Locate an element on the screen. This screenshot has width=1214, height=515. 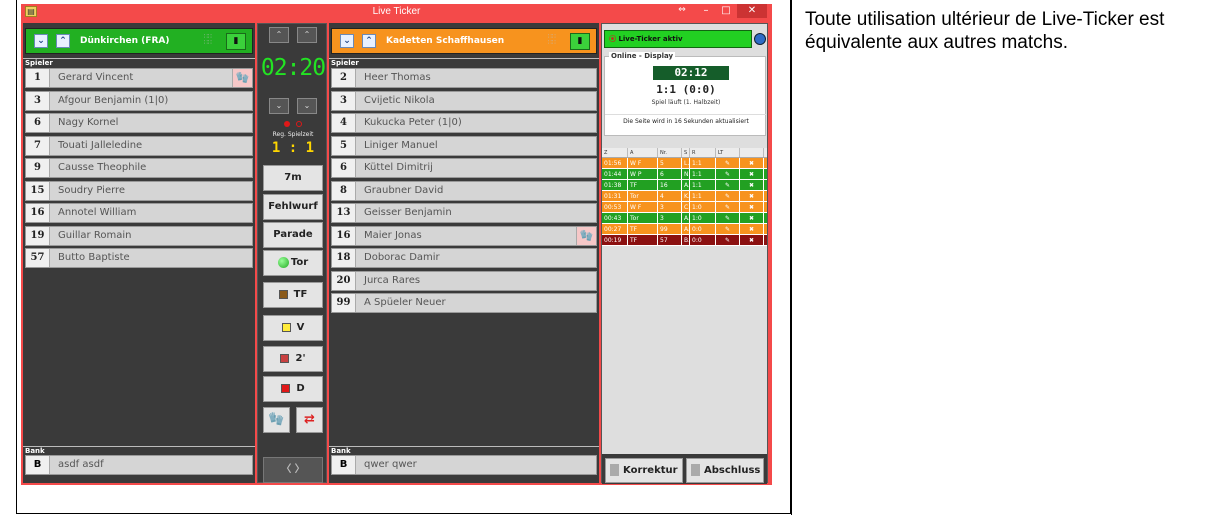
globe-icon is located at coordinates (760, 39).